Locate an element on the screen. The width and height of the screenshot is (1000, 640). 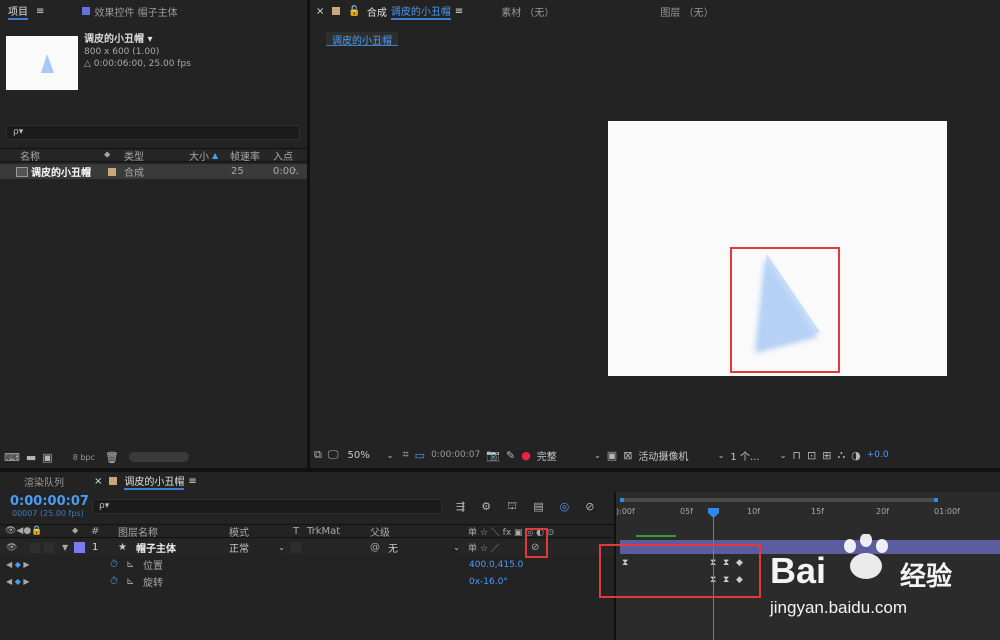
monitor-icon: 🖵 is located at coordinates (333, 455).